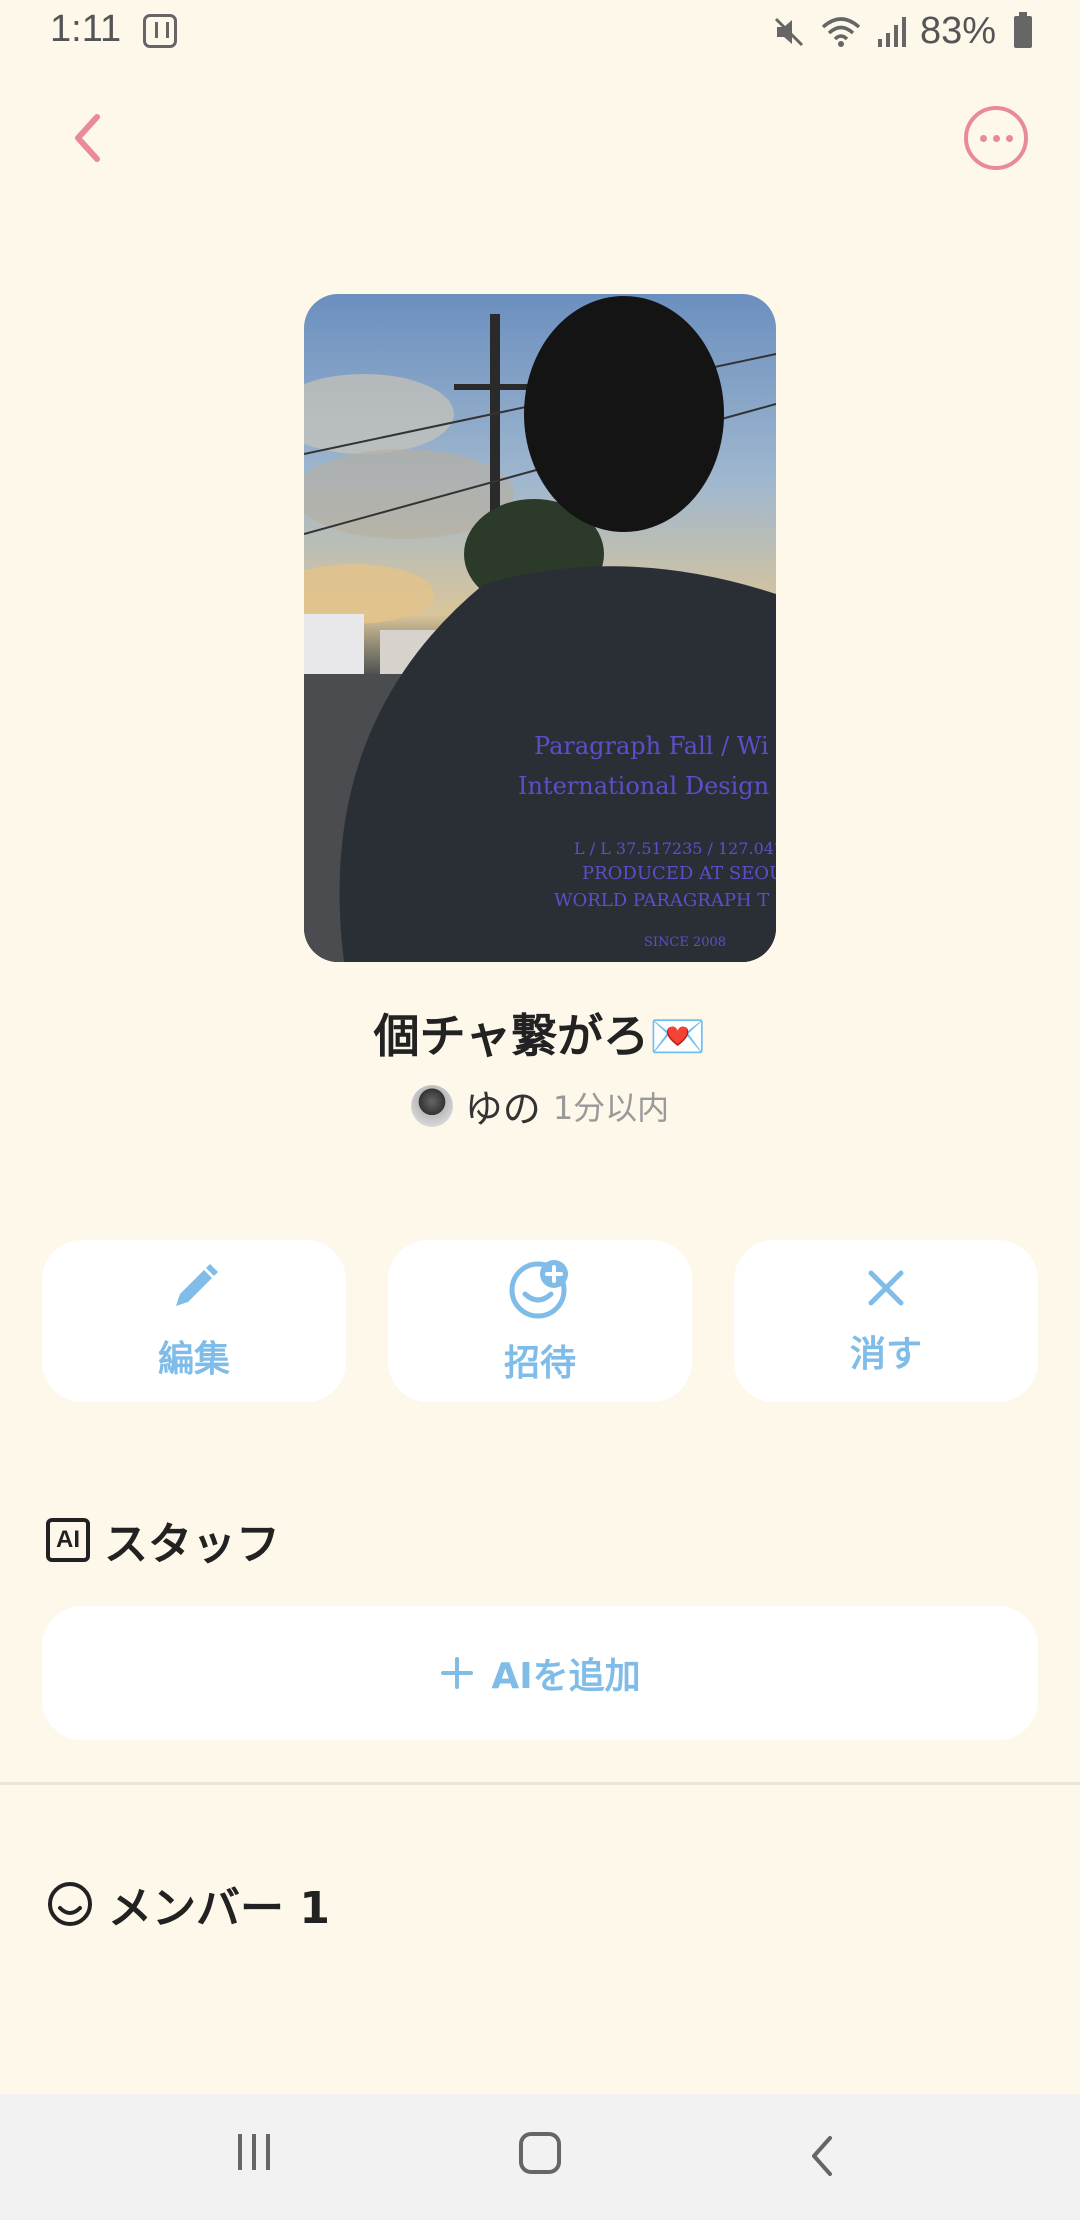 The width and height of the screenshot is (1080, 2220). I want to click on status-indicators: 83%, so click(902, 31).